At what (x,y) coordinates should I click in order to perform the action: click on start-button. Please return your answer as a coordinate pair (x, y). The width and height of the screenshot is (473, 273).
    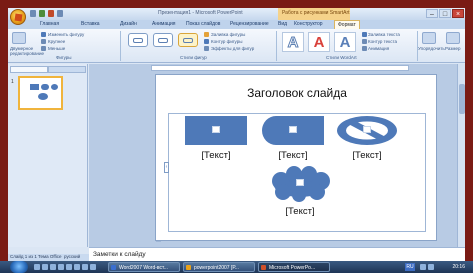
    Looking at the image, I should click on (19, 267).